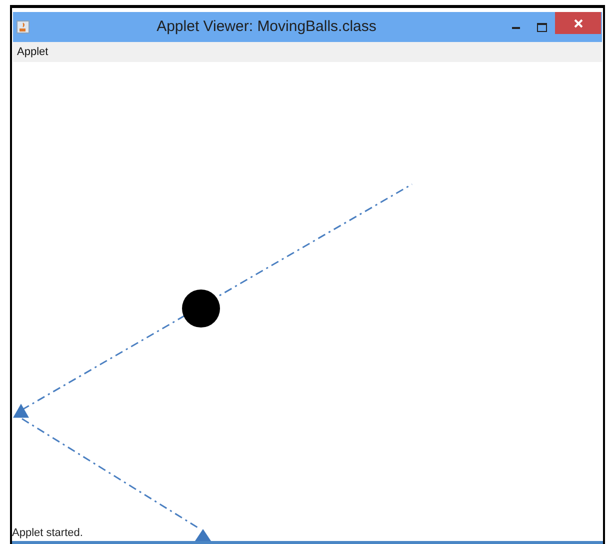  Describe the element at coordinates (542, 27) in the screenshot. I see `maximize-icon` at that location.